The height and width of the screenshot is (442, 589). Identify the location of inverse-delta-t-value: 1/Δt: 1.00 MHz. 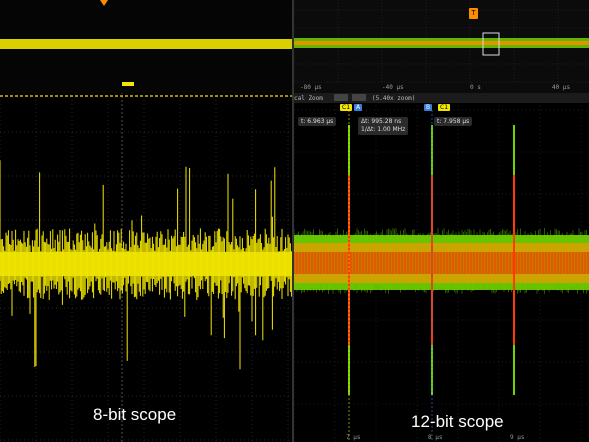
(383, 129).